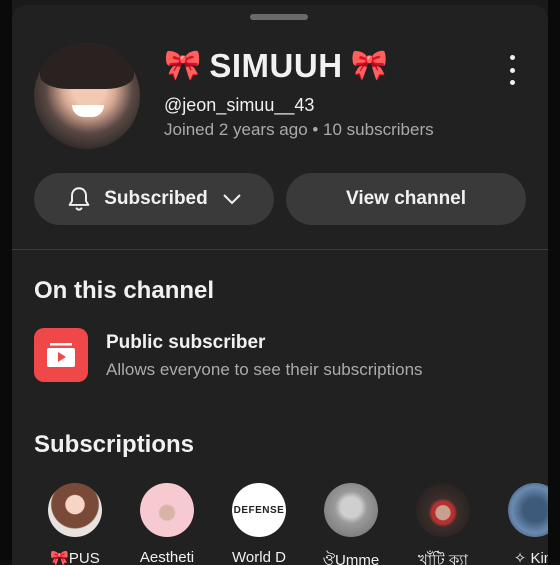 The width and height of the screenshot is (560, 565). I want to click on subscribed-button: Subscribed, so click(154, 199).